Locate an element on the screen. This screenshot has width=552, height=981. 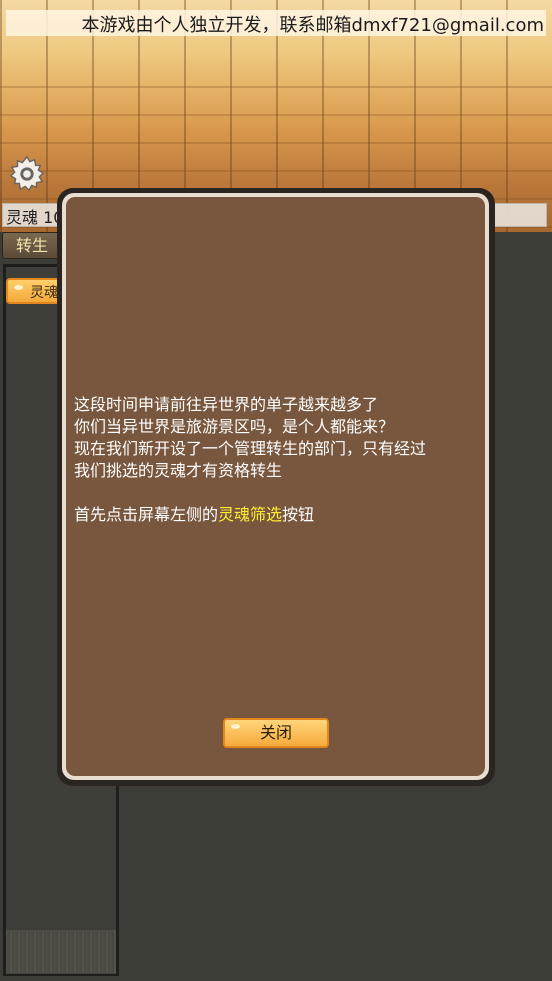
tab-reincarnate: 转生 is located at coordinates (32, 245).